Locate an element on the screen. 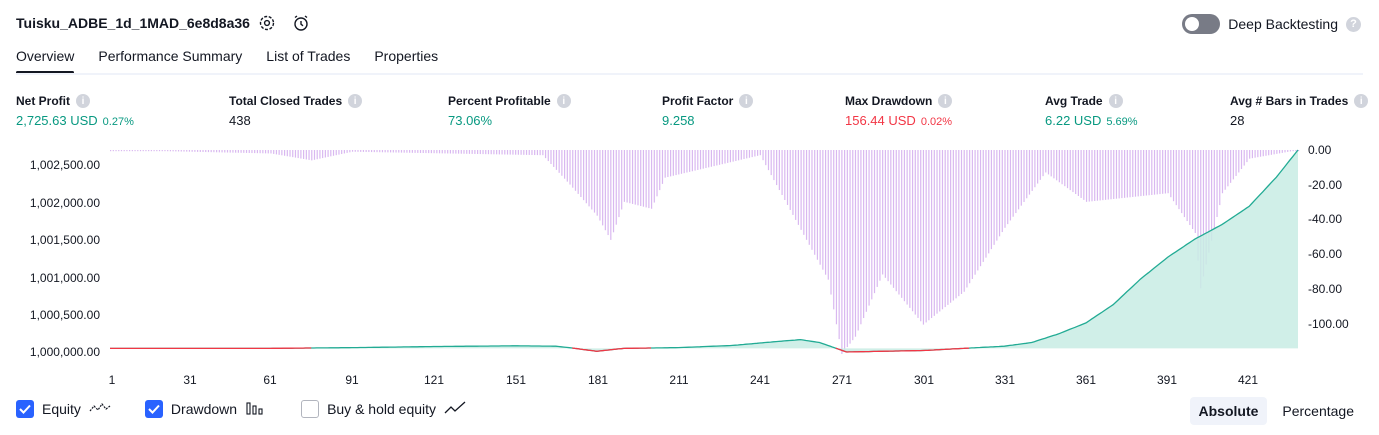 Image resolution: width=1379 pixels, height=435 pixels. deep-backtesting-toggle is located at coordinates (1201, 24).